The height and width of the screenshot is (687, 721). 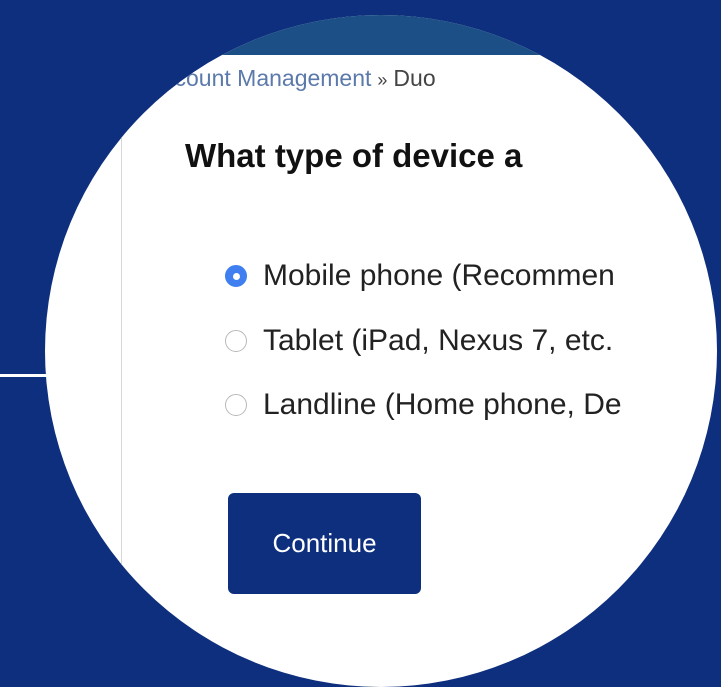 I want to click on radio-tablet, so click(x=236, y=341).